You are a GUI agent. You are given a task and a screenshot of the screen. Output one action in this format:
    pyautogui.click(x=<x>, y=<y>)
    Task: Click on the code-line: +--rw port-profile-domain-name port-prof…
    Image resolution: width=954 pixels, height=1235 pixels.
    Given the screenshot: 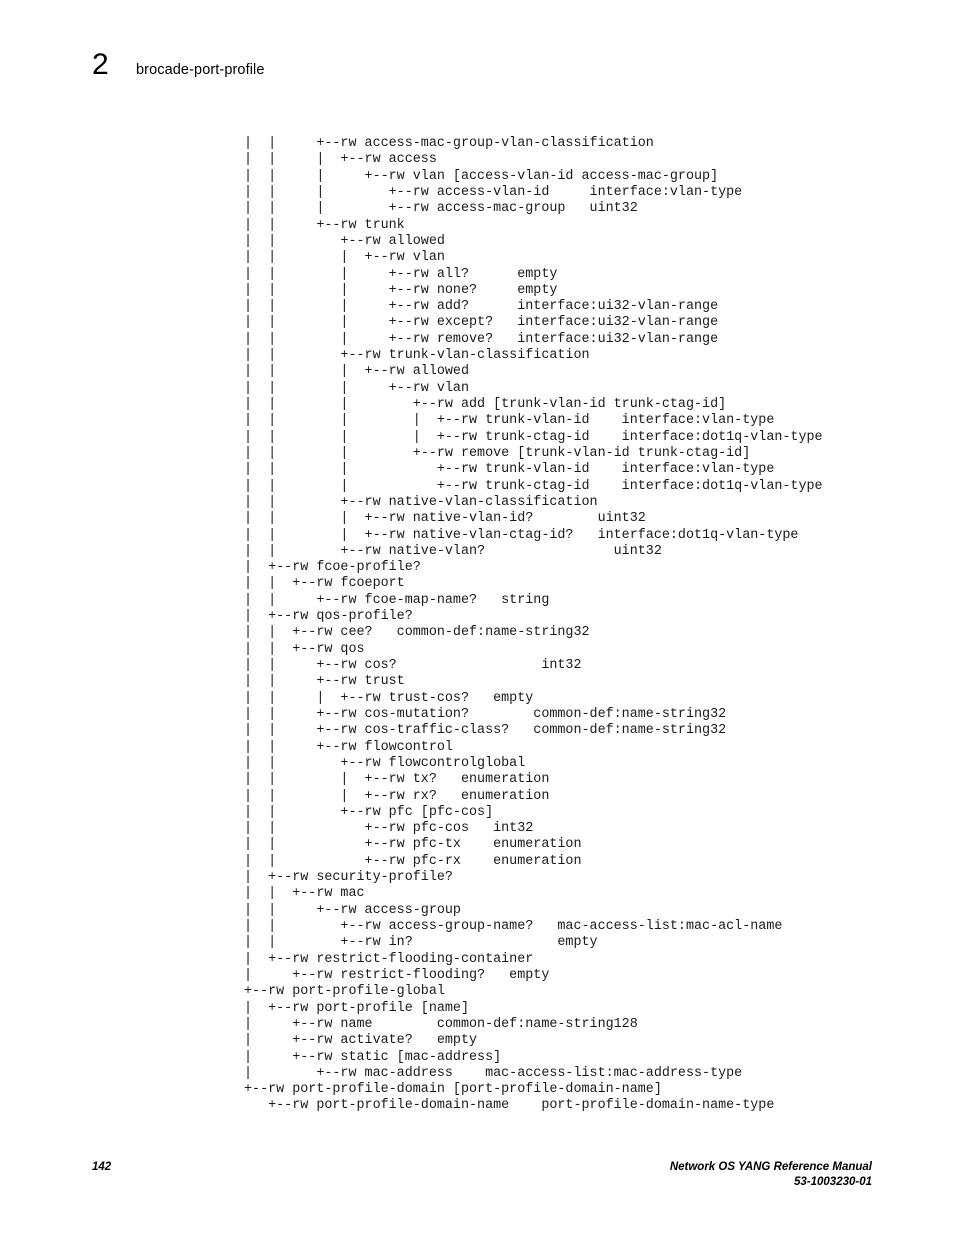 What is the action you would take?
    pyautogui.click(x=509, y=1106)
    